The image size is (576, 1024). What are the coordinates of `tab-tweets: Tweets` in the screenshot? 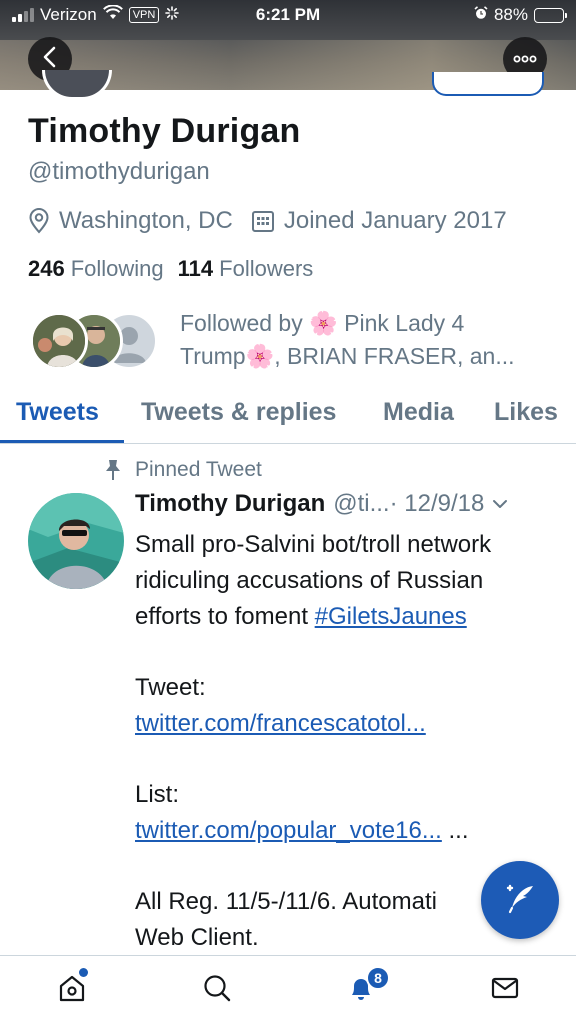 It's located at (57, 412).